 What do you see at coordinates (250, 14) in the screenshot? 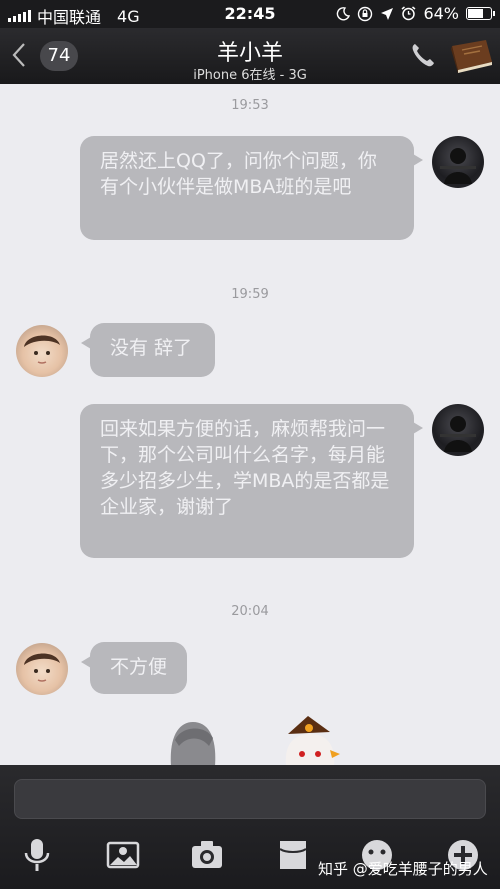
I see `status-bar: 中国联通 4G 22:45 64%` at bounding box center [250, 14].